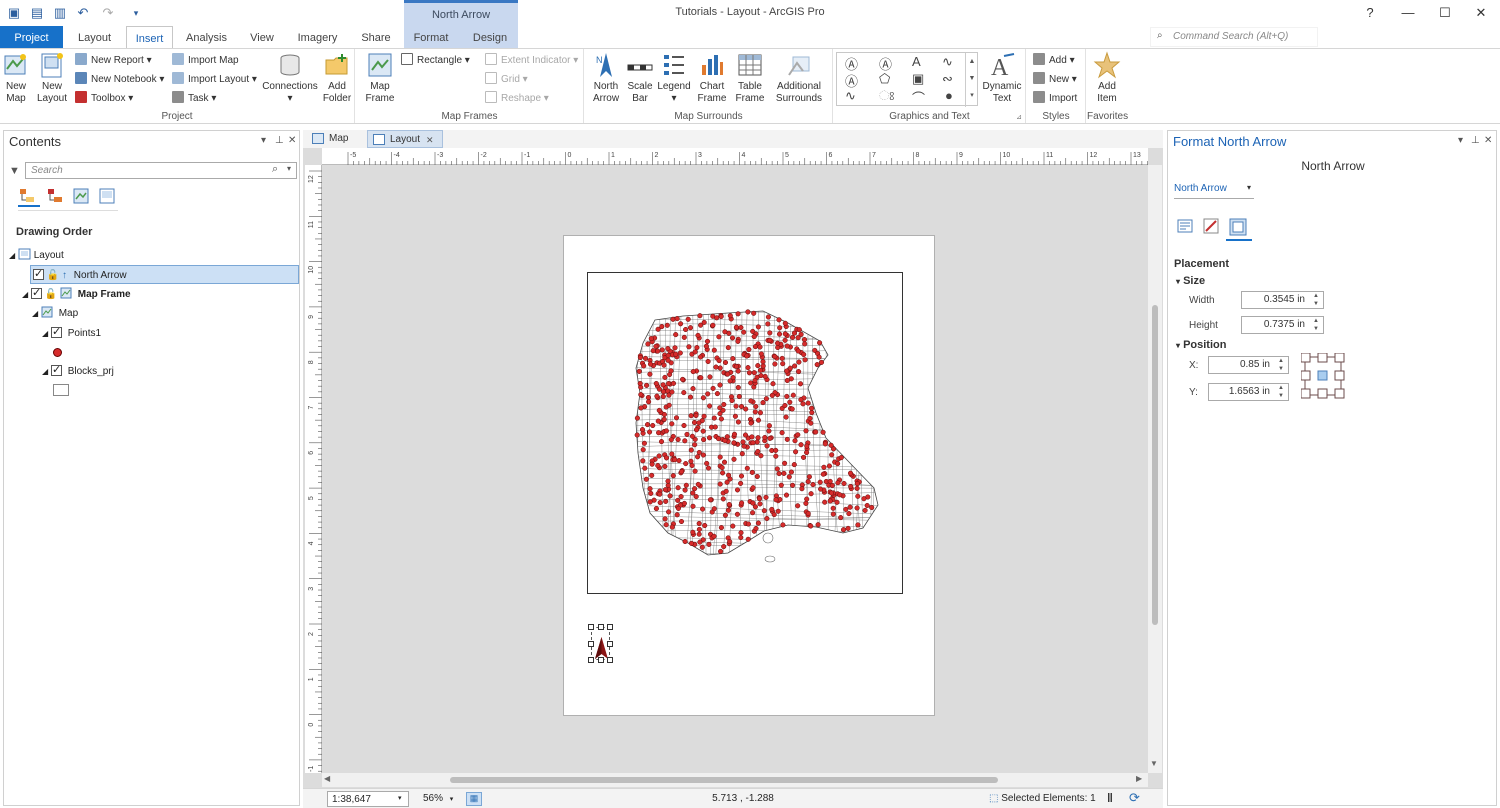 The height and width of the screenshot is (808, 1500). What do you see at coordinates (368, 799) in the screenshot?
I see `scale-select: 1:38,647 ▾` at bounding box center [368, 799].